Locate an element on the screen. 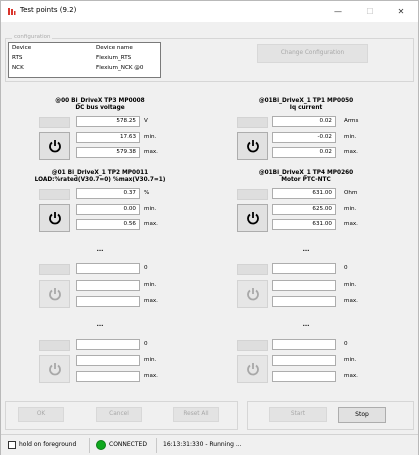  panel-2-max-label: max. is located at coordinates (351, 152).